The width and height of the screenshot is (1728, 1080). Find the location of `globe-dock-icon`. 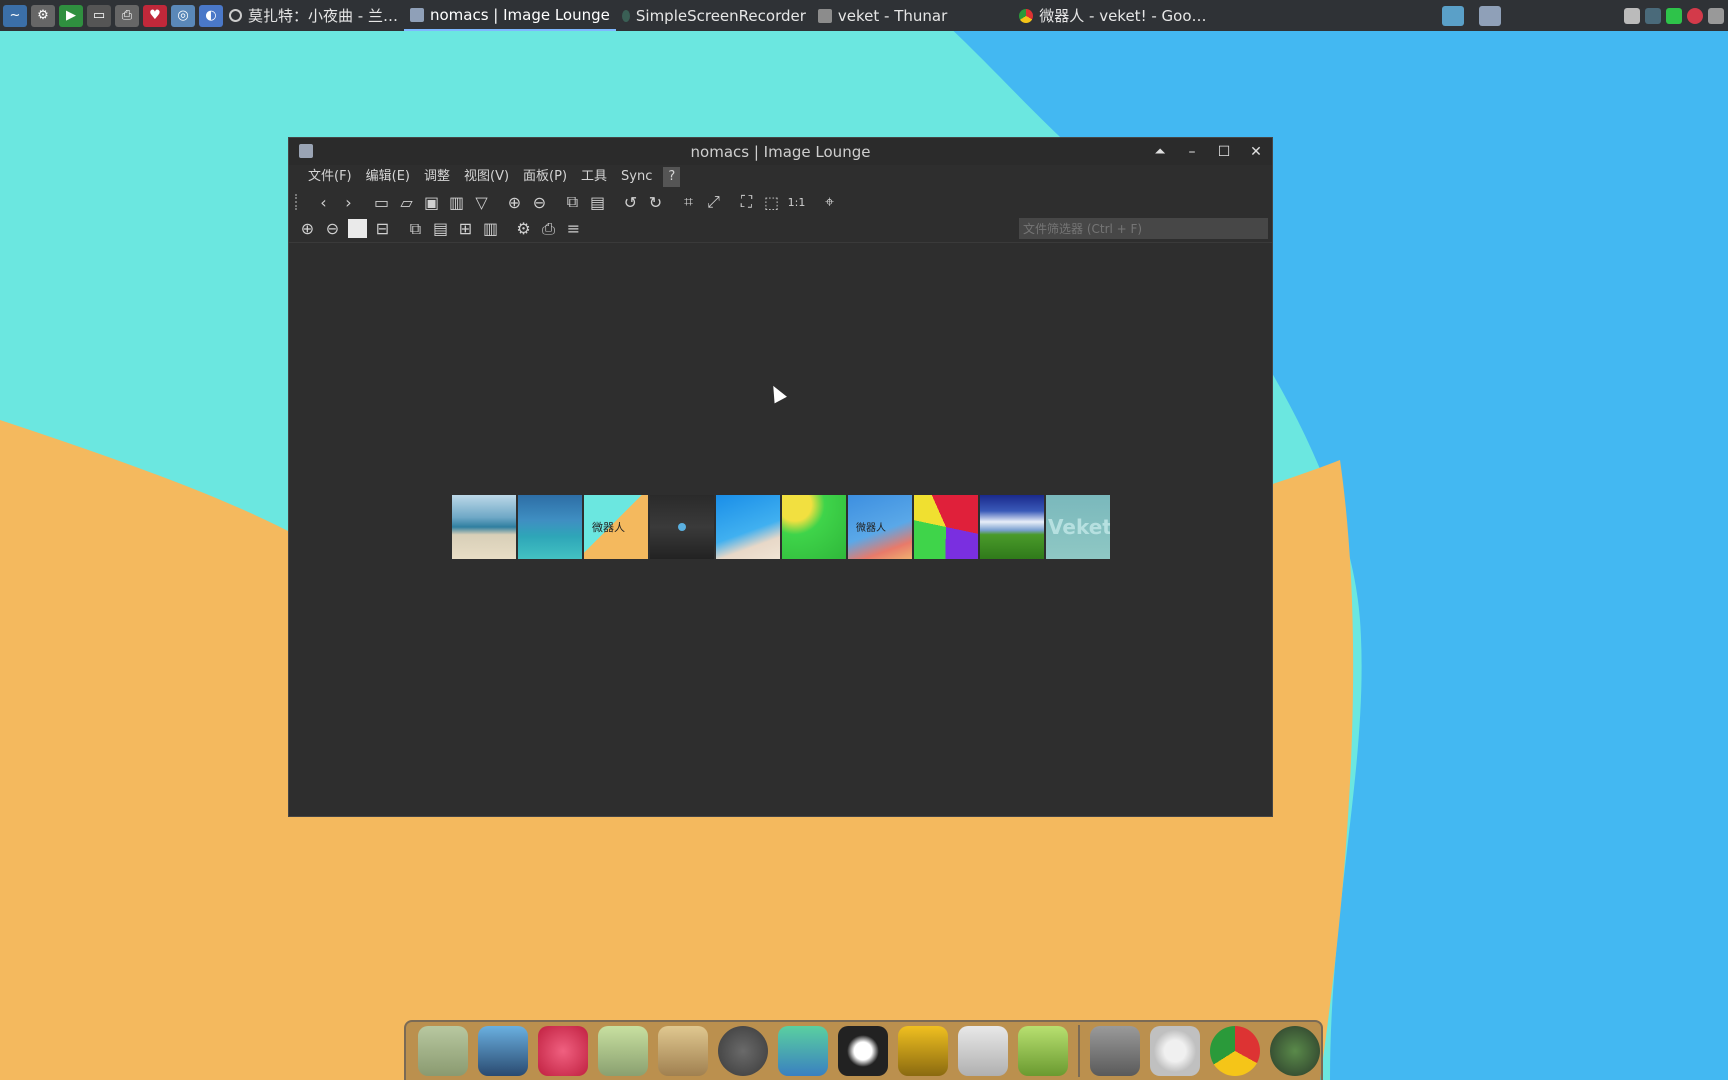

globe-dock-icon is located at coordinates (1295, 1051).